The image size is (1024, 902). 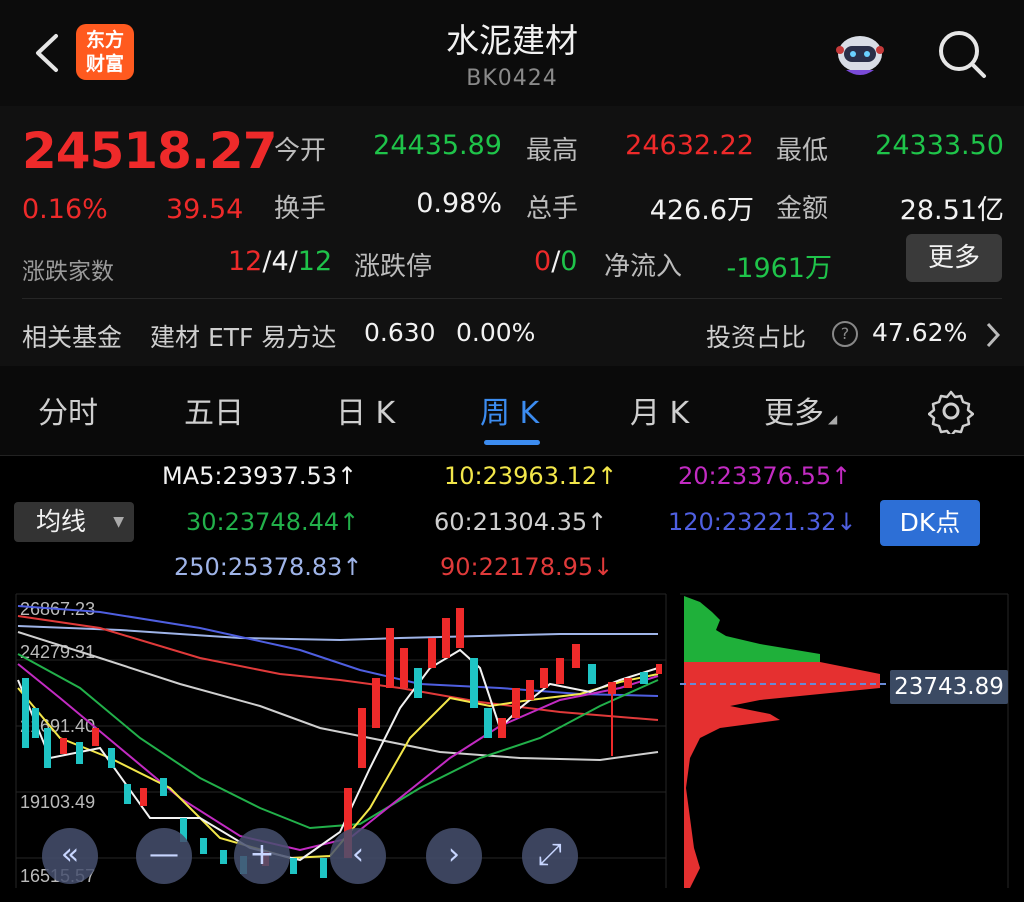 What do you see at coordinates (68, 410) in the screenshot?
I see `tab-intraday: 分时` at bounding box center [68, 410].